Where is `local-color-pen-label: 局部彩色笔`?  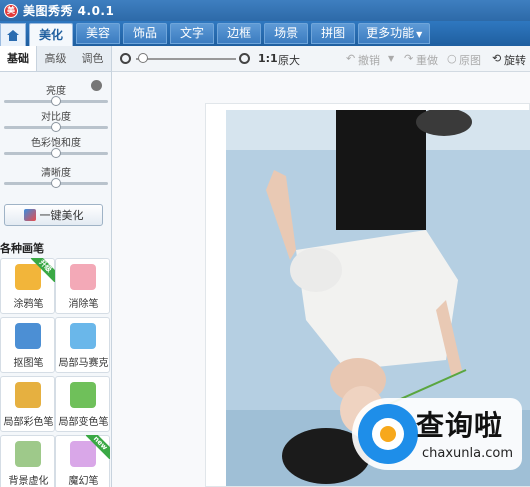
local-color-pen-label: 局部彩色笔 is located at coordinates (28, 422).